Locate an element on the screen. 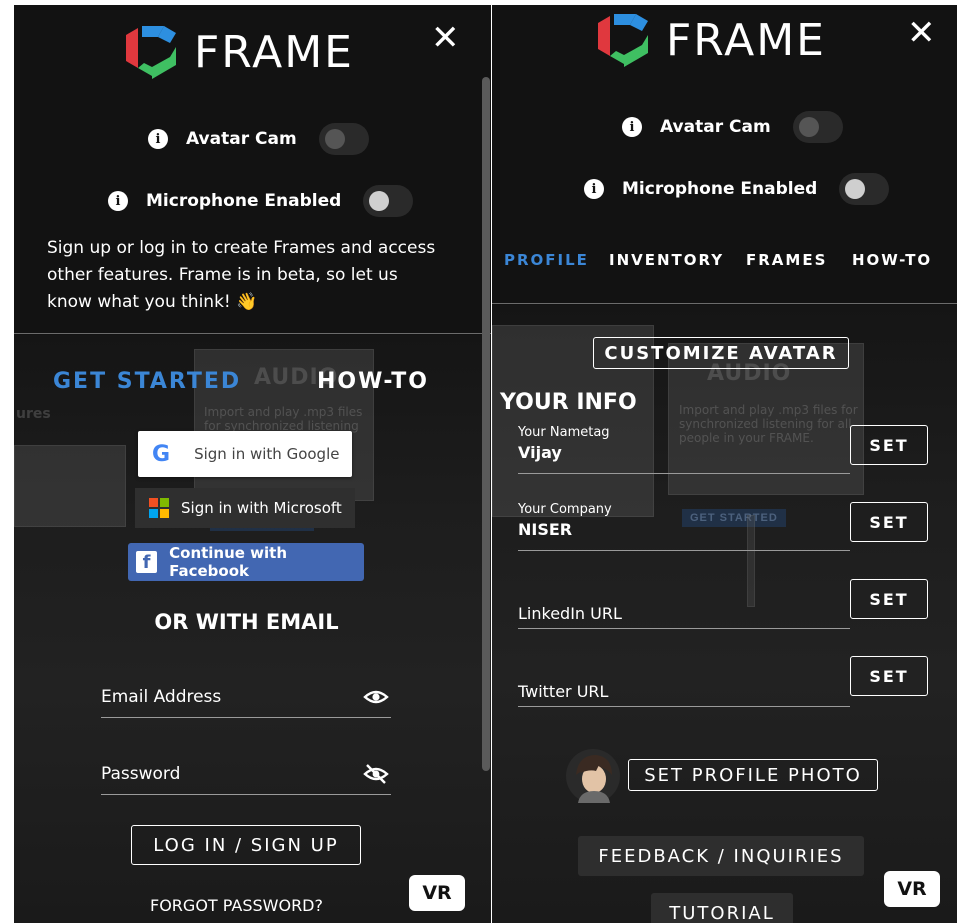 This screenshot has width=957, height=923. eye-off-icon is located at coordinates (376, 774).